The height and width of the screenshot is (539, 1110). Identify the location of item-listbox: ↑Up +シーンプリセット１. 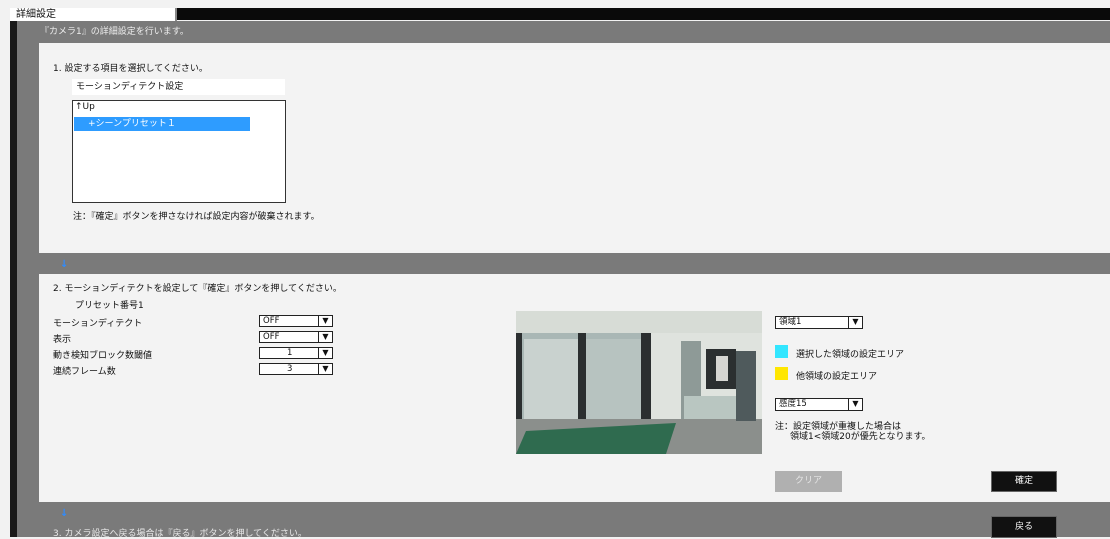
(179, 151).